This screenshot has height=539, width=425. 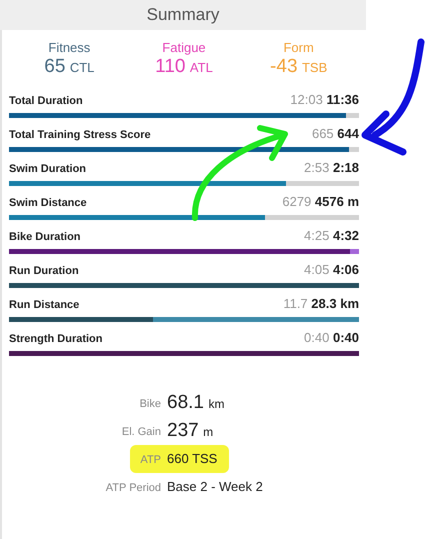 I want to click on metric-label: Run Distance, so click(x=44, y=305).